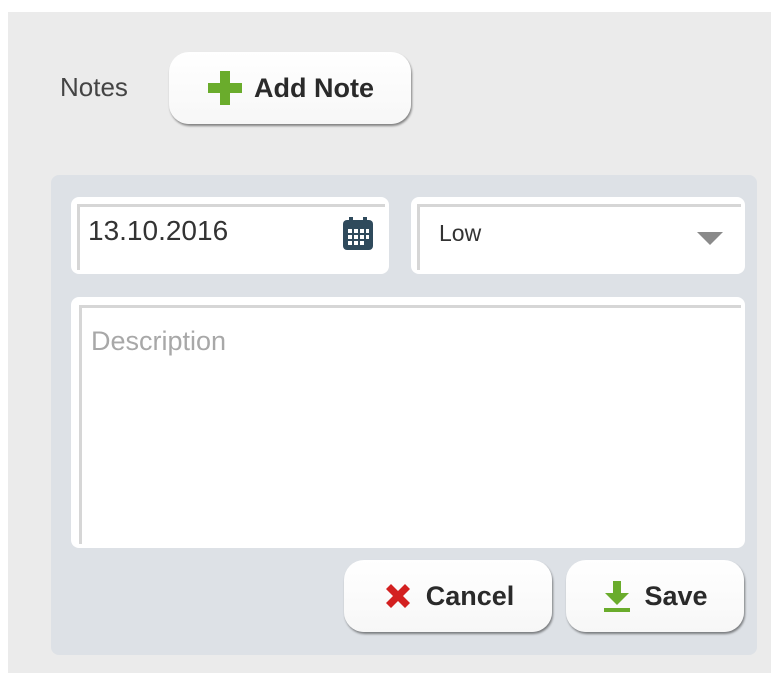  Describe the element at coordinates (230, 235) in the screenshot. I see `date-field: 13.10.2016` at that location.